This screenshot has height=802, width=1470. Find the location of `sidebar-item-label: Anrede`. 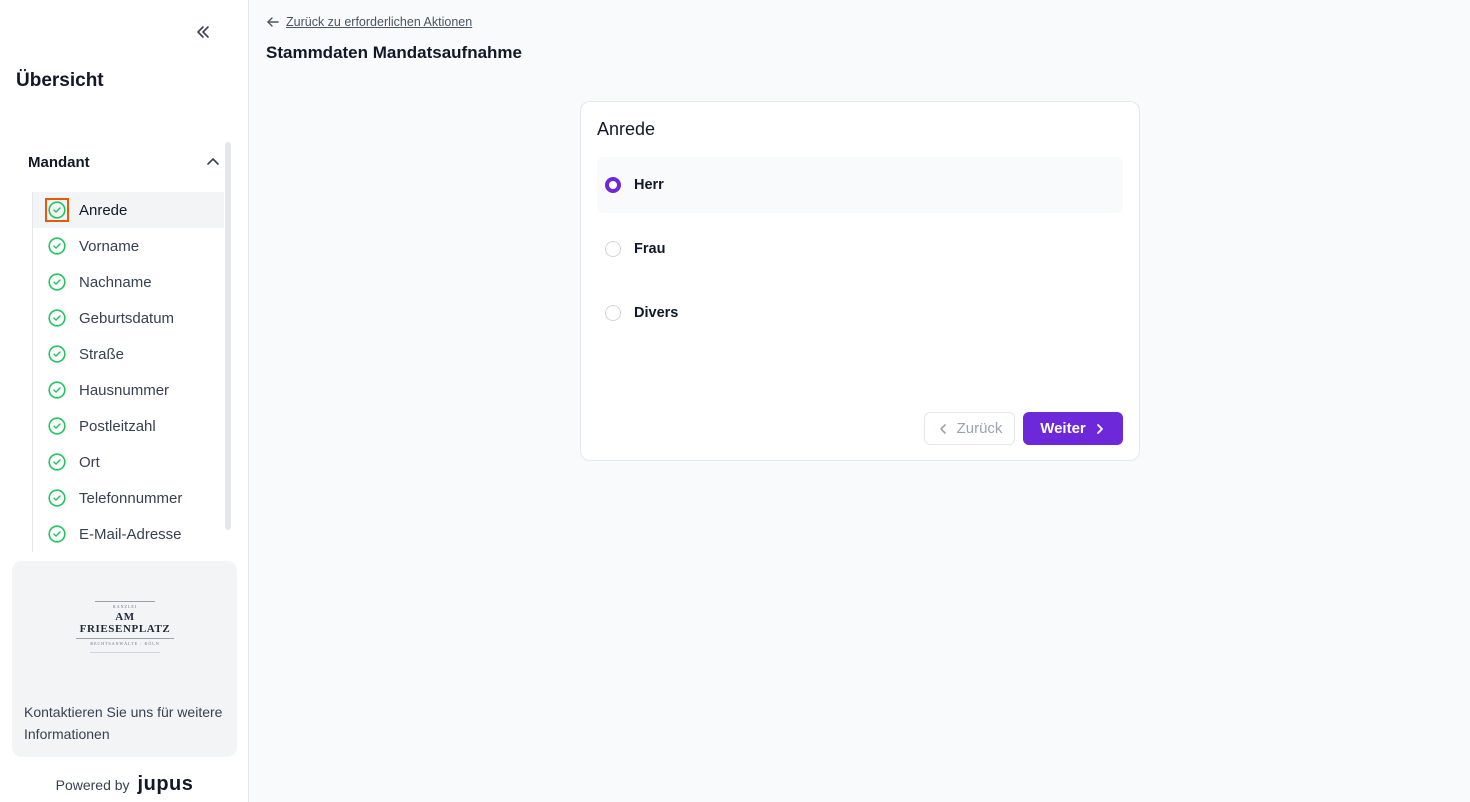

sidebar-item-label: Anrede is located at coordinates (103, 210).